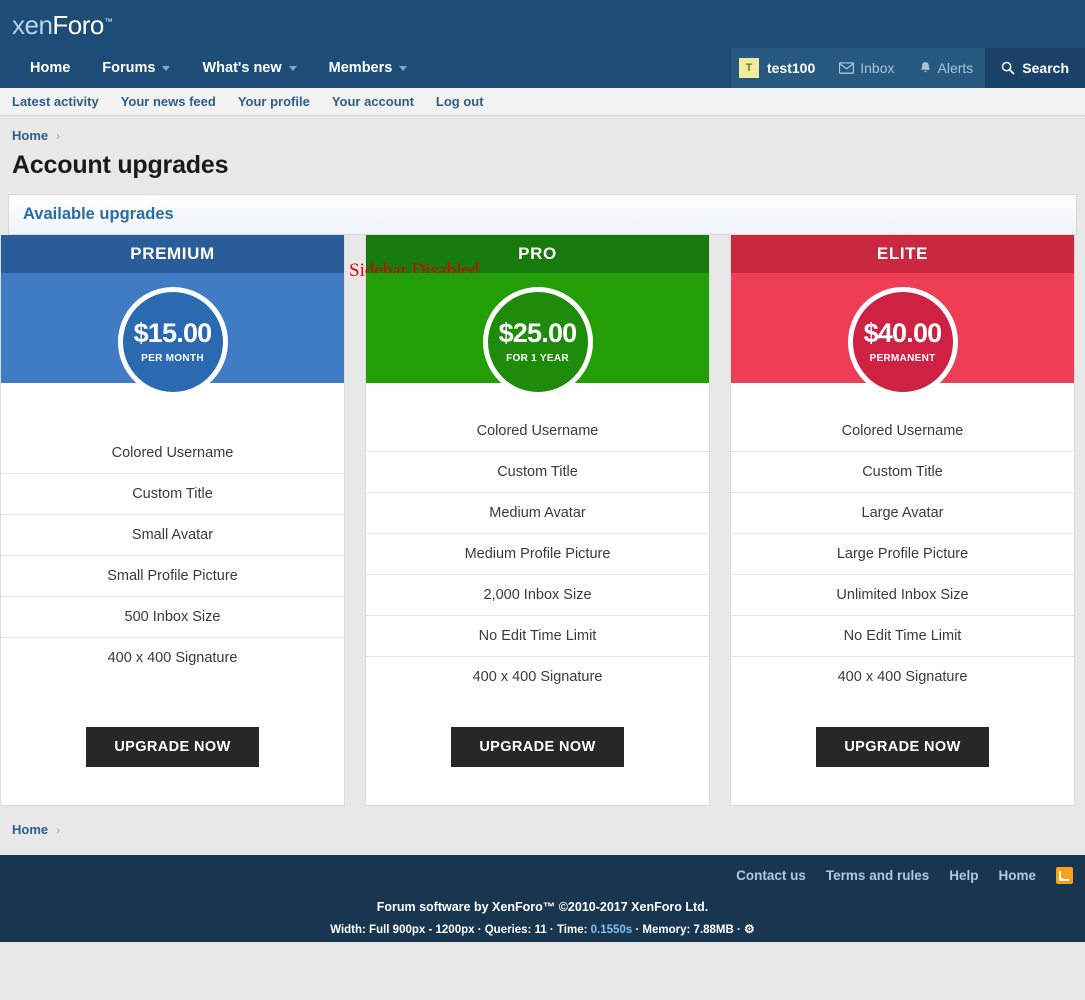  I want to click on price-amount-elite: $40.00, so click(903, 333).